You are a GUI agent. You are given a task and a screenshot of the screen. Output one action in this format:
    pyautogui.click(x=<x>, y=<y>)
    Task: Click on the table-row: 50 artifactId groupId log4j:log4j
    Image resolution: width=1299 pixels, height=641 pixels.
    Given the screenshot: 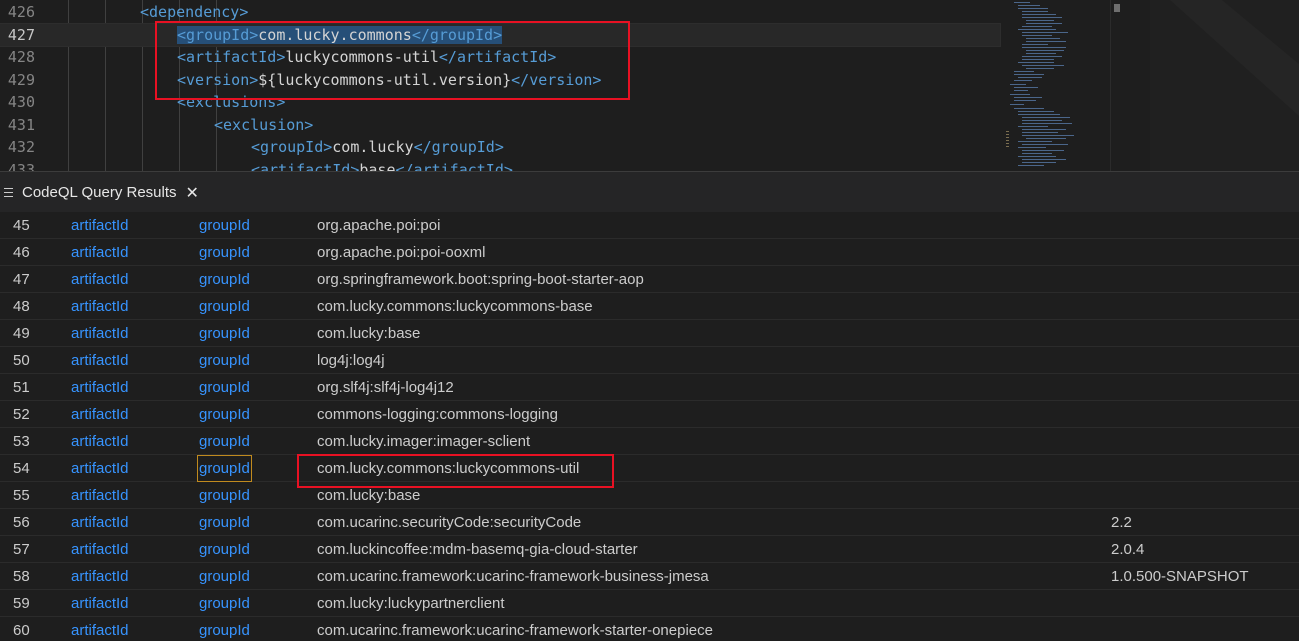 What is the action you would take?
    pyautogui.click(x=649, y=360)
    